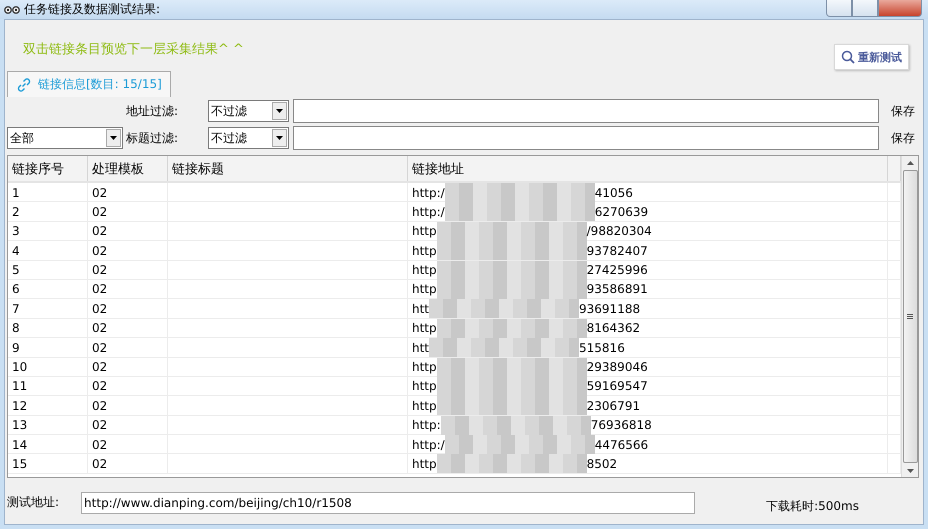  What do you see at coordinates (621, 445) in the screenshot?
I see `url-end: 4476566` at bounding box center [621, 445].